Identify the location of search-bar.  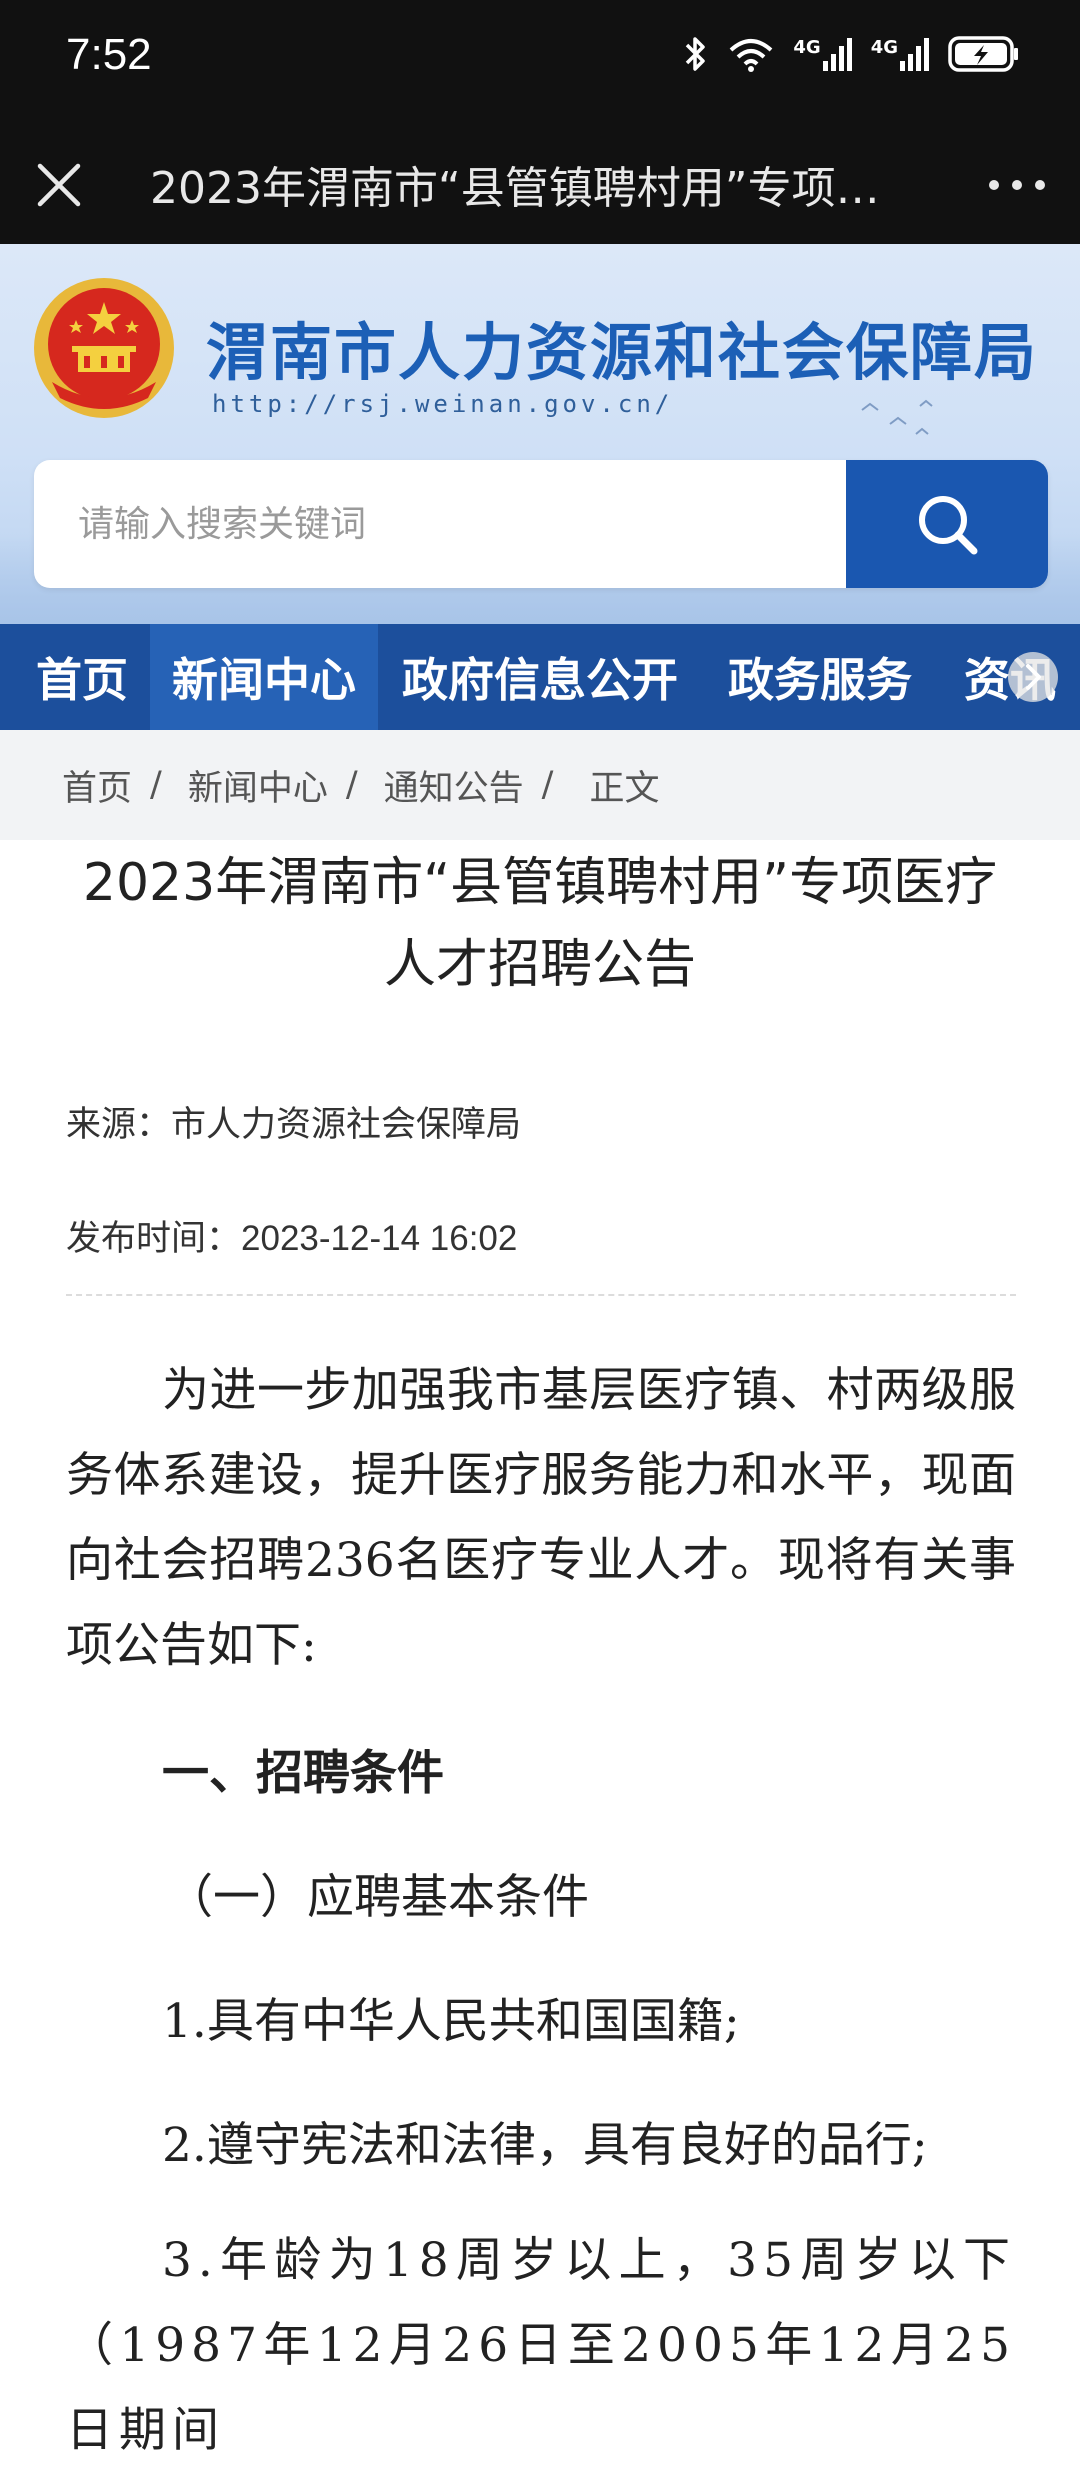
(541, 524).